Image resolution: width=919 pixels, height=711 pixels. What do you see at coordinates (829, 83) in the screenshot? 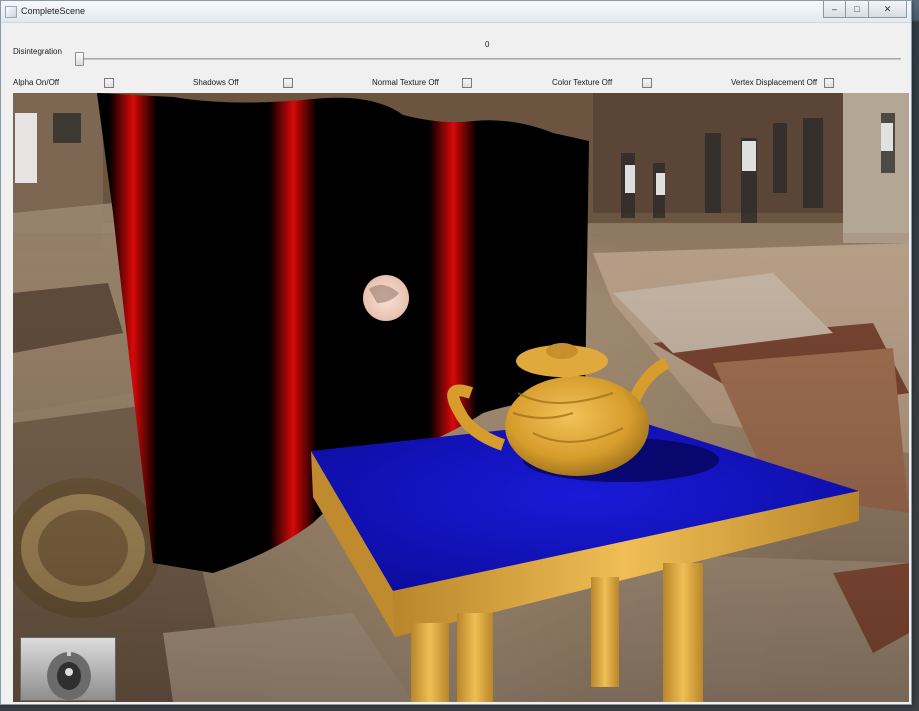
I see `vertex-displacement-toggle-checkbox` at bounding box center [829, 83].